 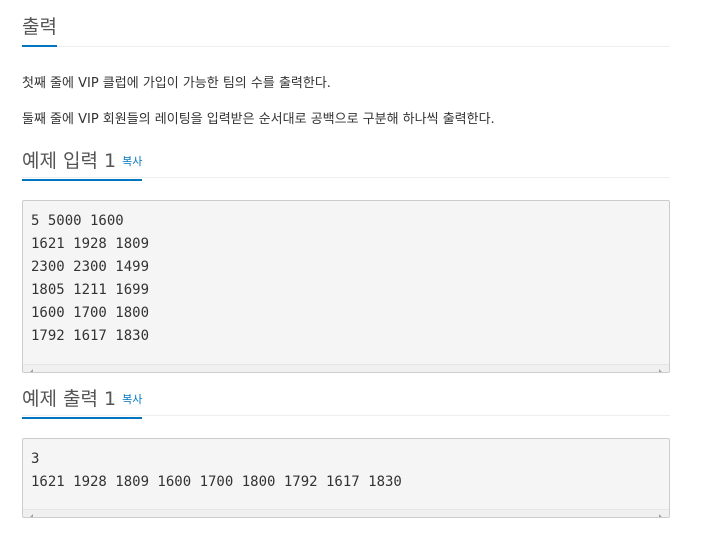 What do you see at coordinates (346, 23) in the screenshot?
I see `output-headline: 출력` at bounding box center [346, 23].